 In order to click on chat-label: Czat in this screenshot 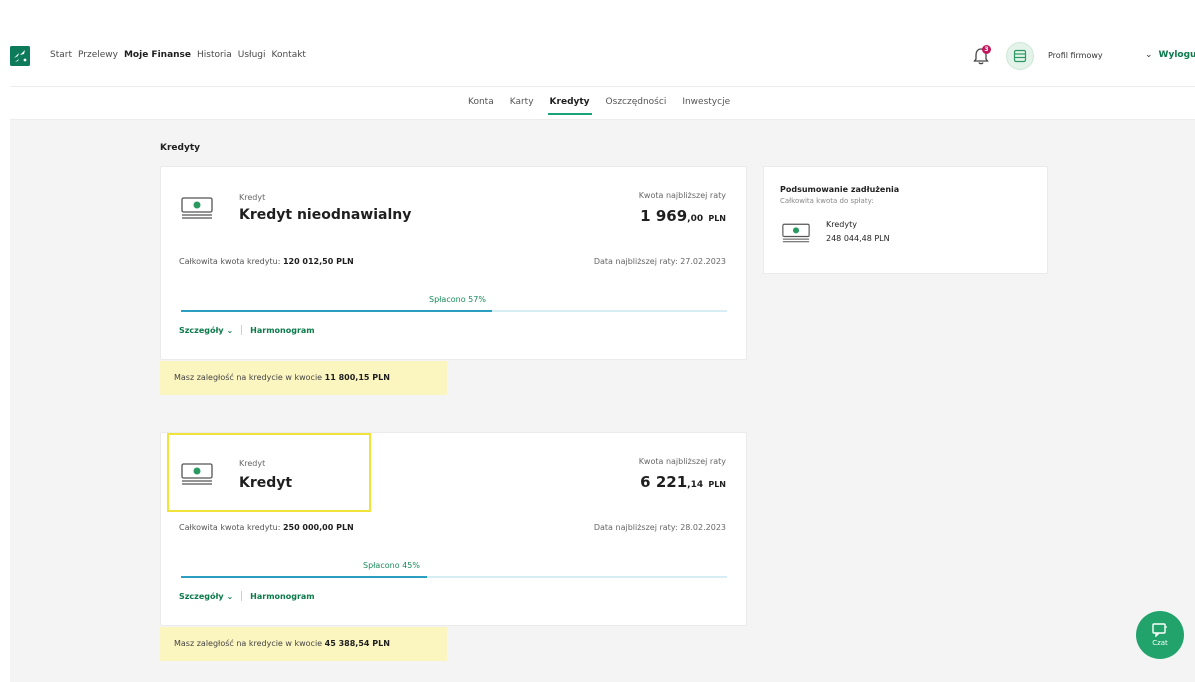, I will do `click(1160, 643)`.